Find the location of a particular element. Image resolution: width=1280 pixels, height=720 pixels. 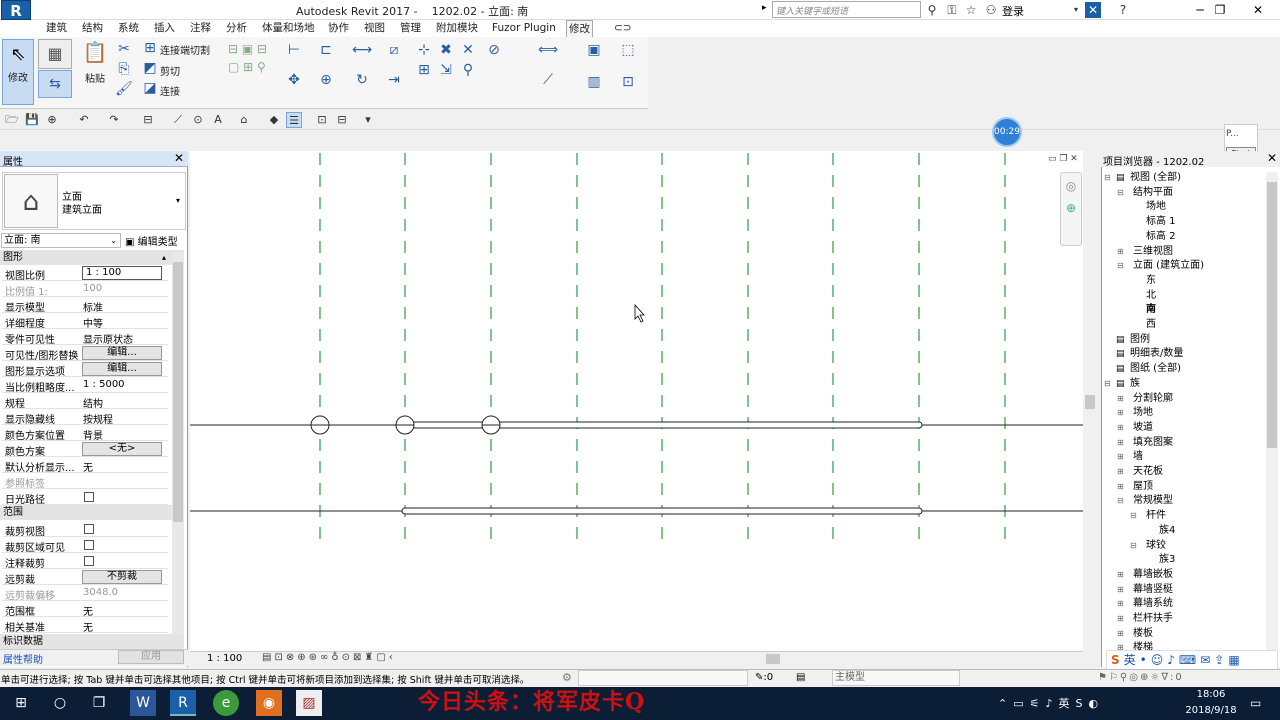

app-menu-button: R is located at coordinates (16, 10).